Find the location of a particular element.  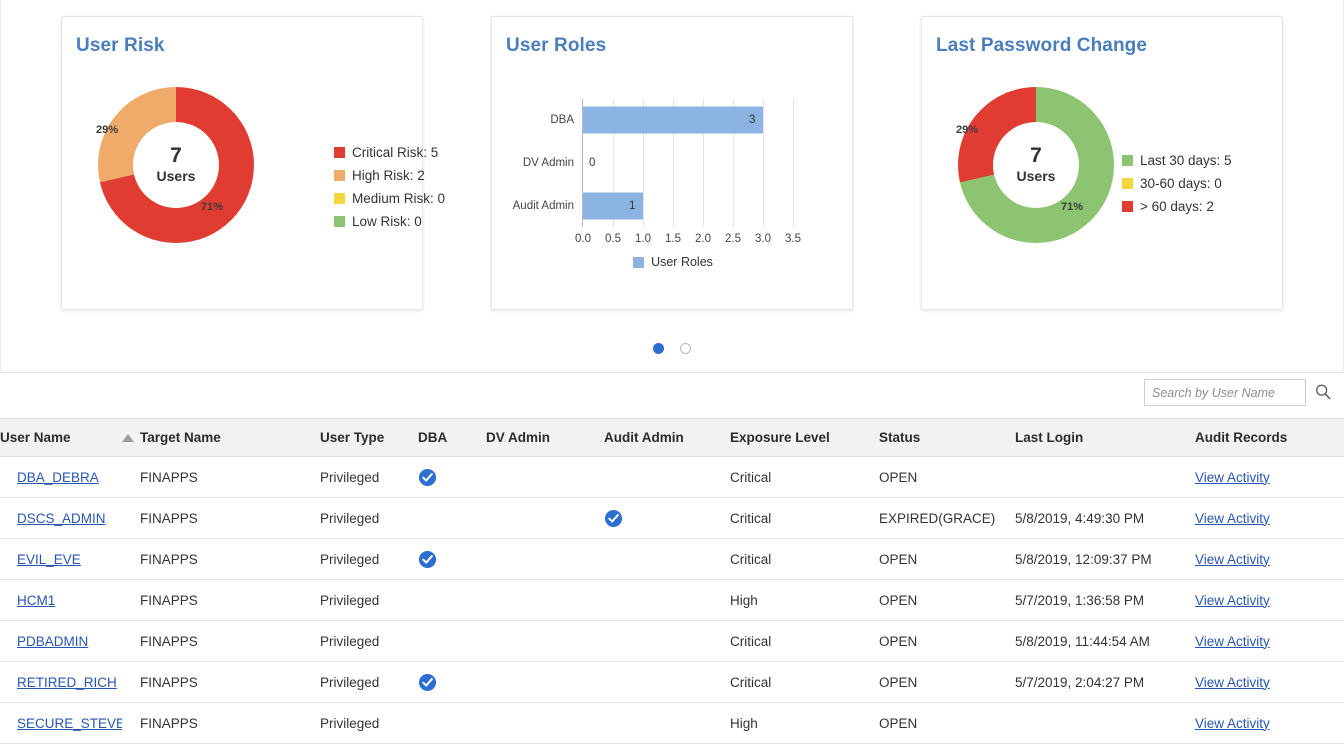

bar-chart-x-tick: 2.5 is located at coordinates (733, 239).